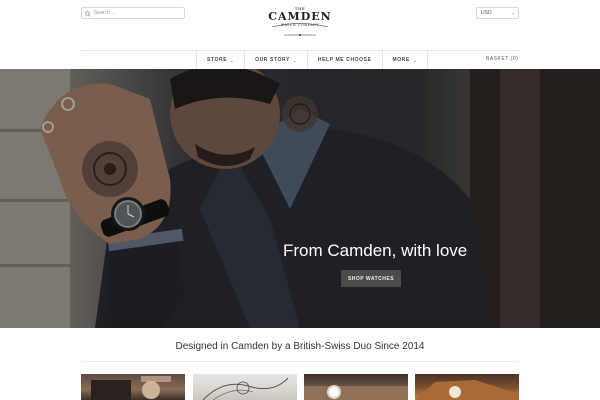 This screenshot has height=400, width=600. I want to click on nav-item-store: STORE ⌄, so click(220, 60).